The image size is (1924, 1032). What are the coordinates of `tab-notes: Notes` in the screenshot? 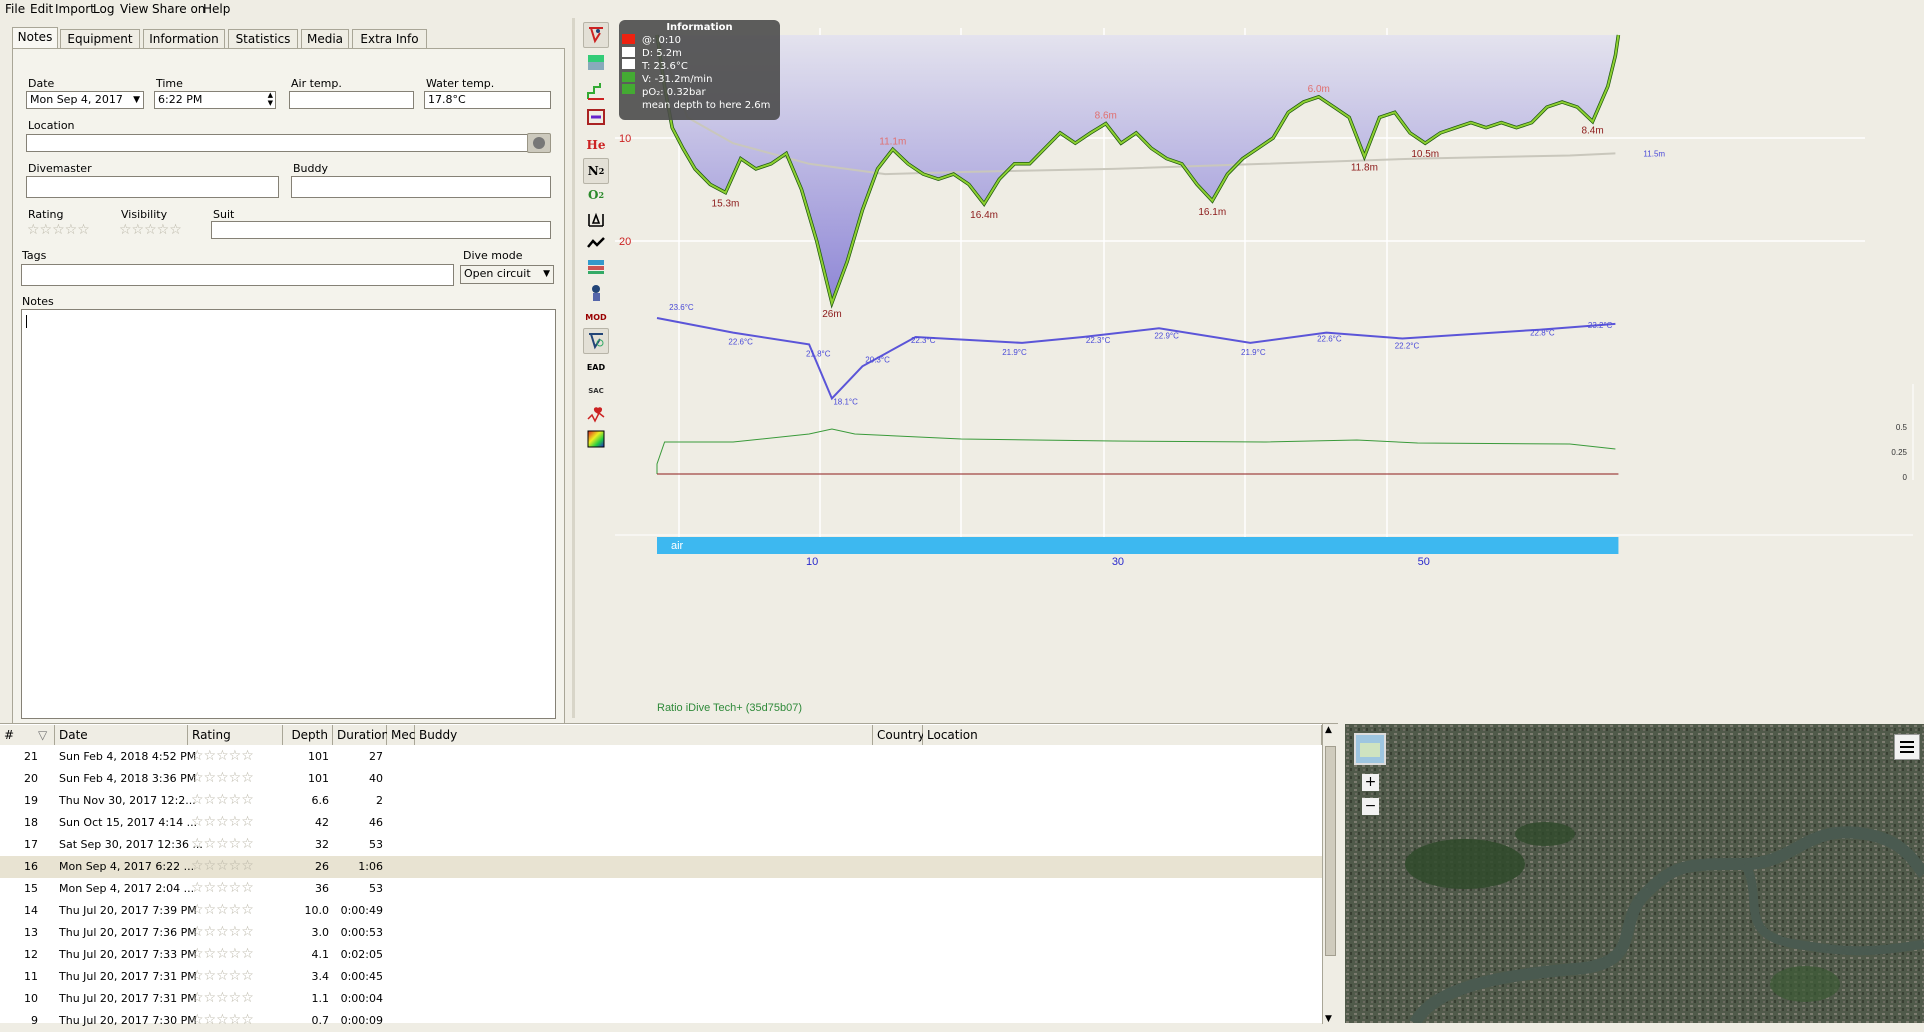 It's located at (35, 38).